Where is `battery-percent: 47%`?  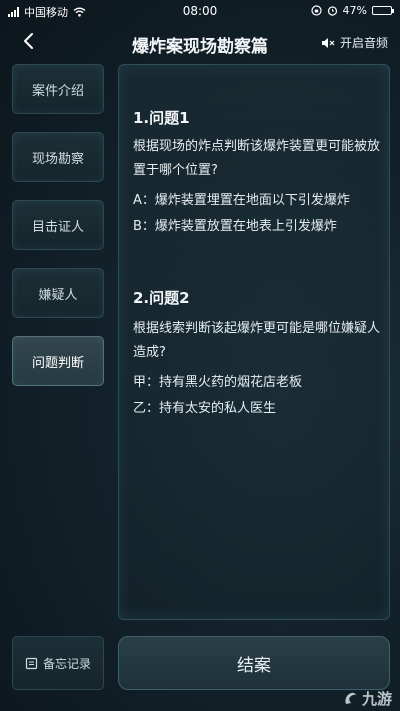
battery-percent: 47% is located at coordinates (354, 10).